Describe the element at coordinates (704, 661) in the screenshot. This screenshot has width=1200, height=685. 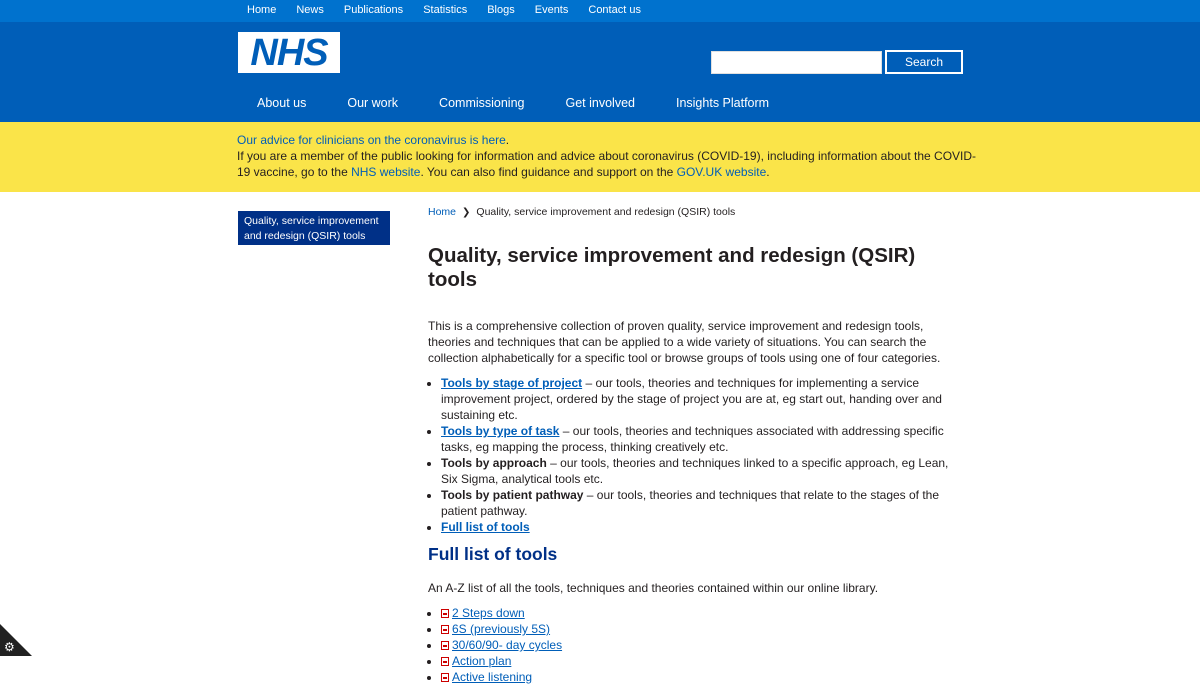
I see `list-item: Action plan` at that location.